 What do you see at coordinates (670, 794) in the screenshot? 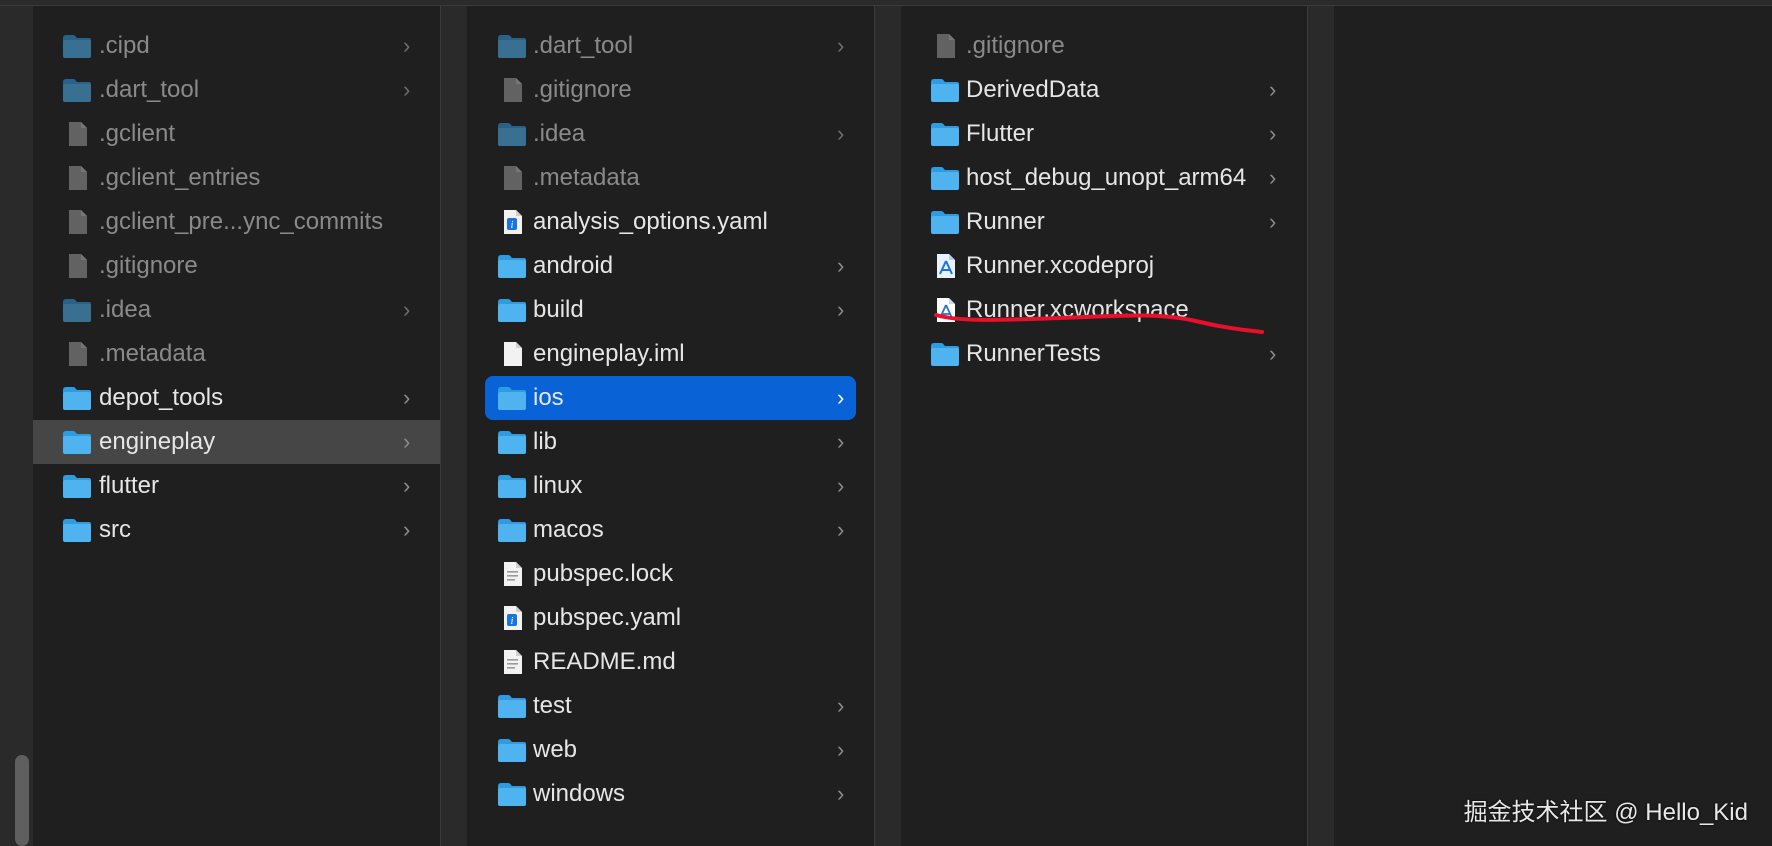
I see `list-item: windows ›` at bounding box center [670, 794].